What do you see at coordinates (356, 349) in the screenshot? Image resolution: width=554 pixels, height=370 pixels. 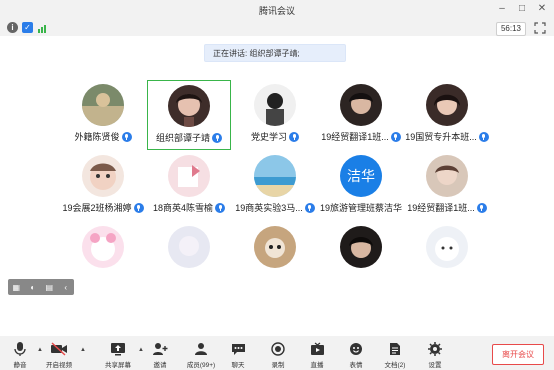 I see `emoji-icon` at bounding box center [356, 349].